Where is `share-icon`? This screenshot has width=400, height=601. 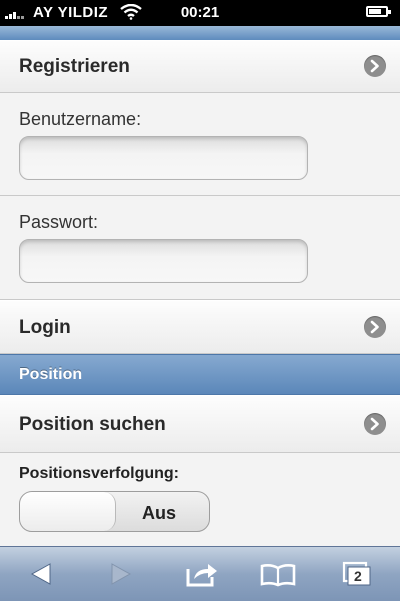
share-icon is located at coordinates (202, 574).